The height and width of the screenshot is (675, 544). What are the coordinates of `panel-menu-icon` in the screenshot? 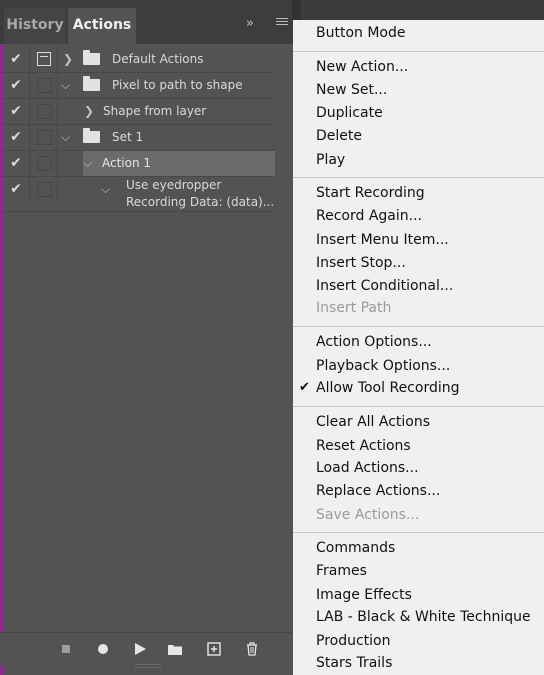 It's located at (282, 21).